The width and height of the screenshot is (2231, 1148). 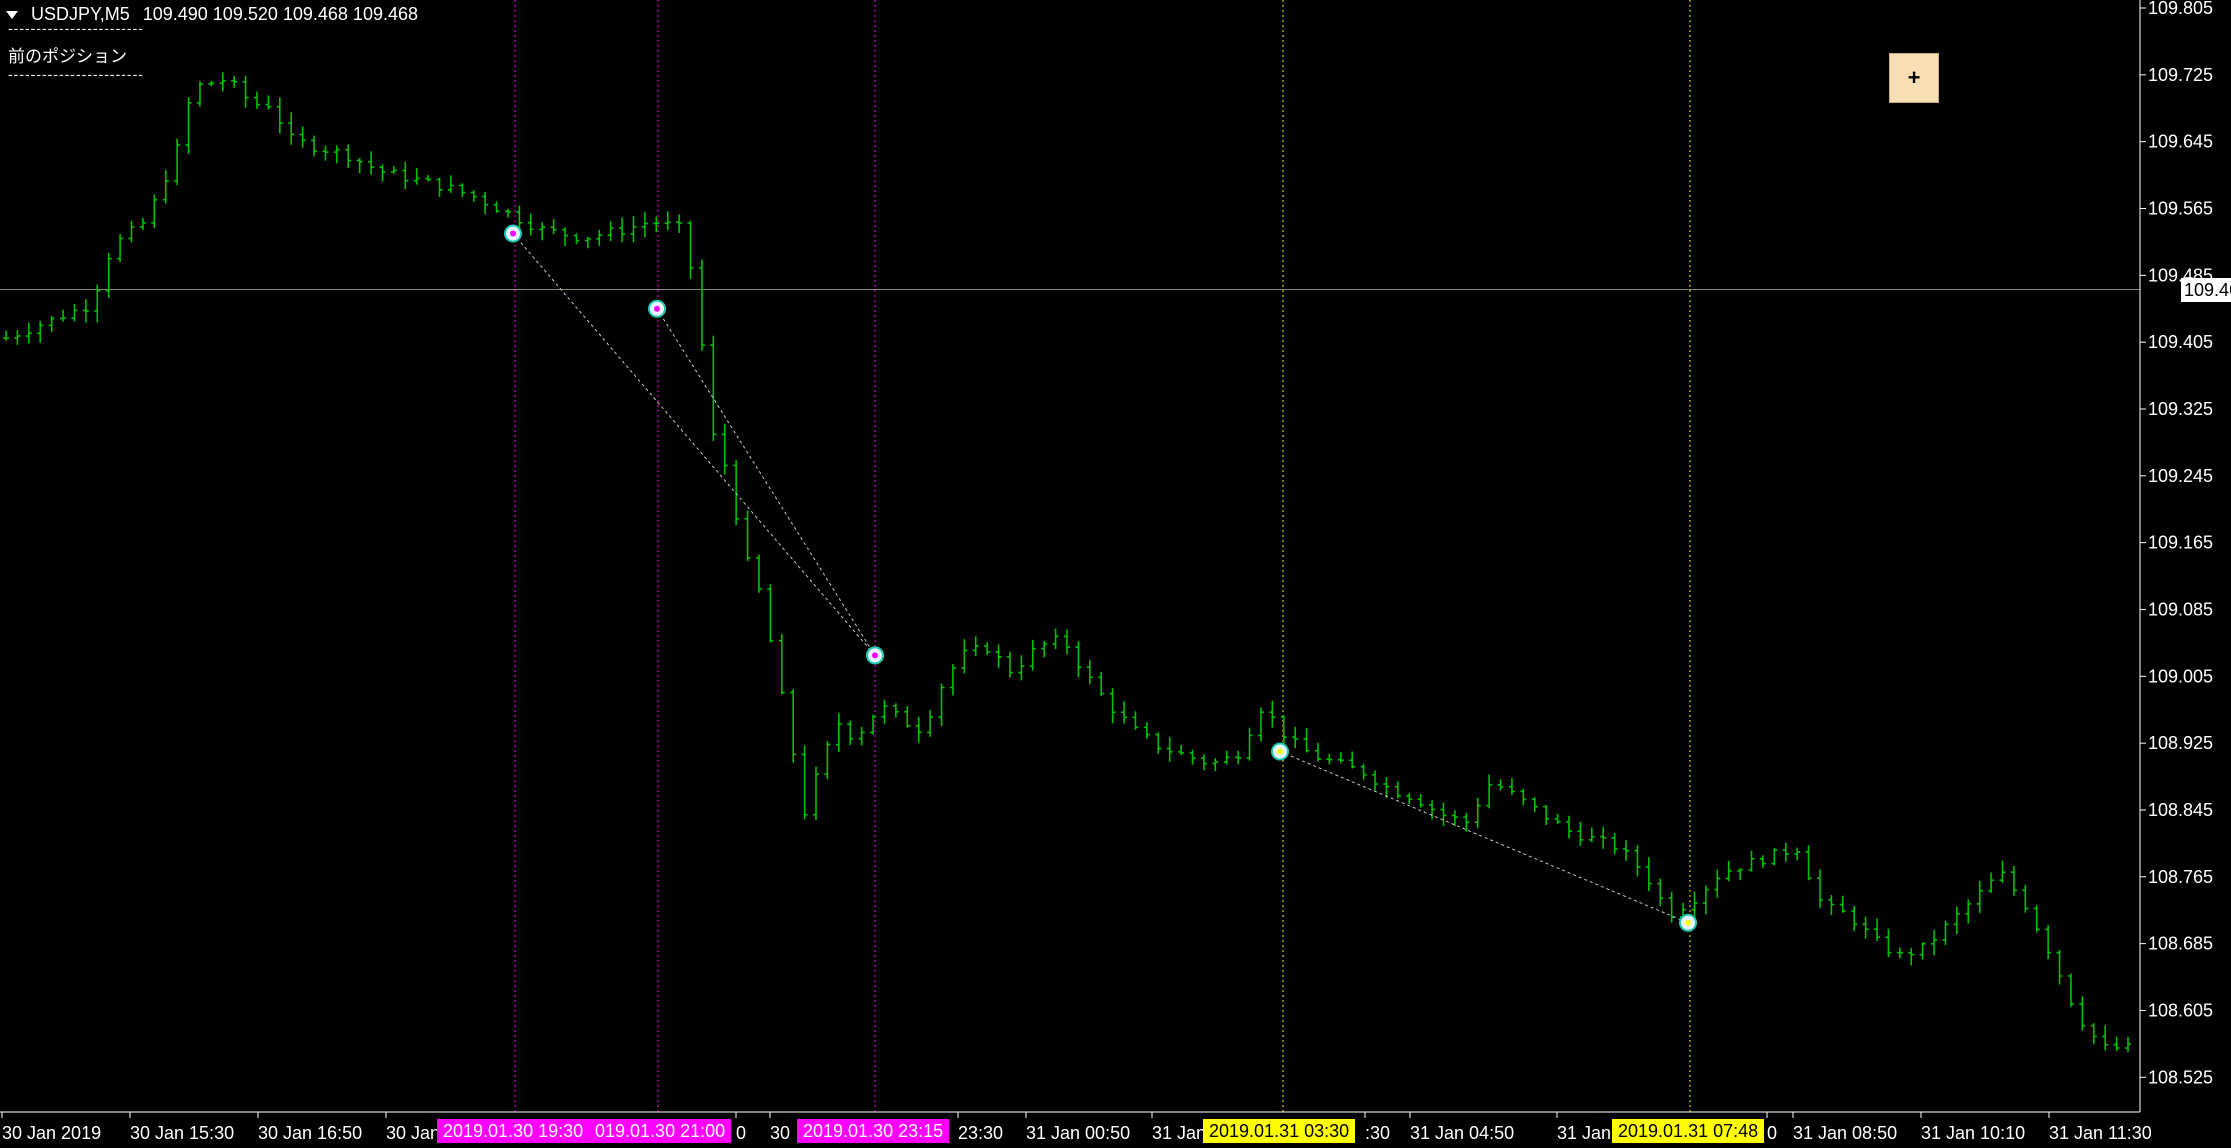 What do you see at coordinates (2180, 543) in the screenshot?
I see `y-tick-label: 109.165` at bounding box center [2180, 543].